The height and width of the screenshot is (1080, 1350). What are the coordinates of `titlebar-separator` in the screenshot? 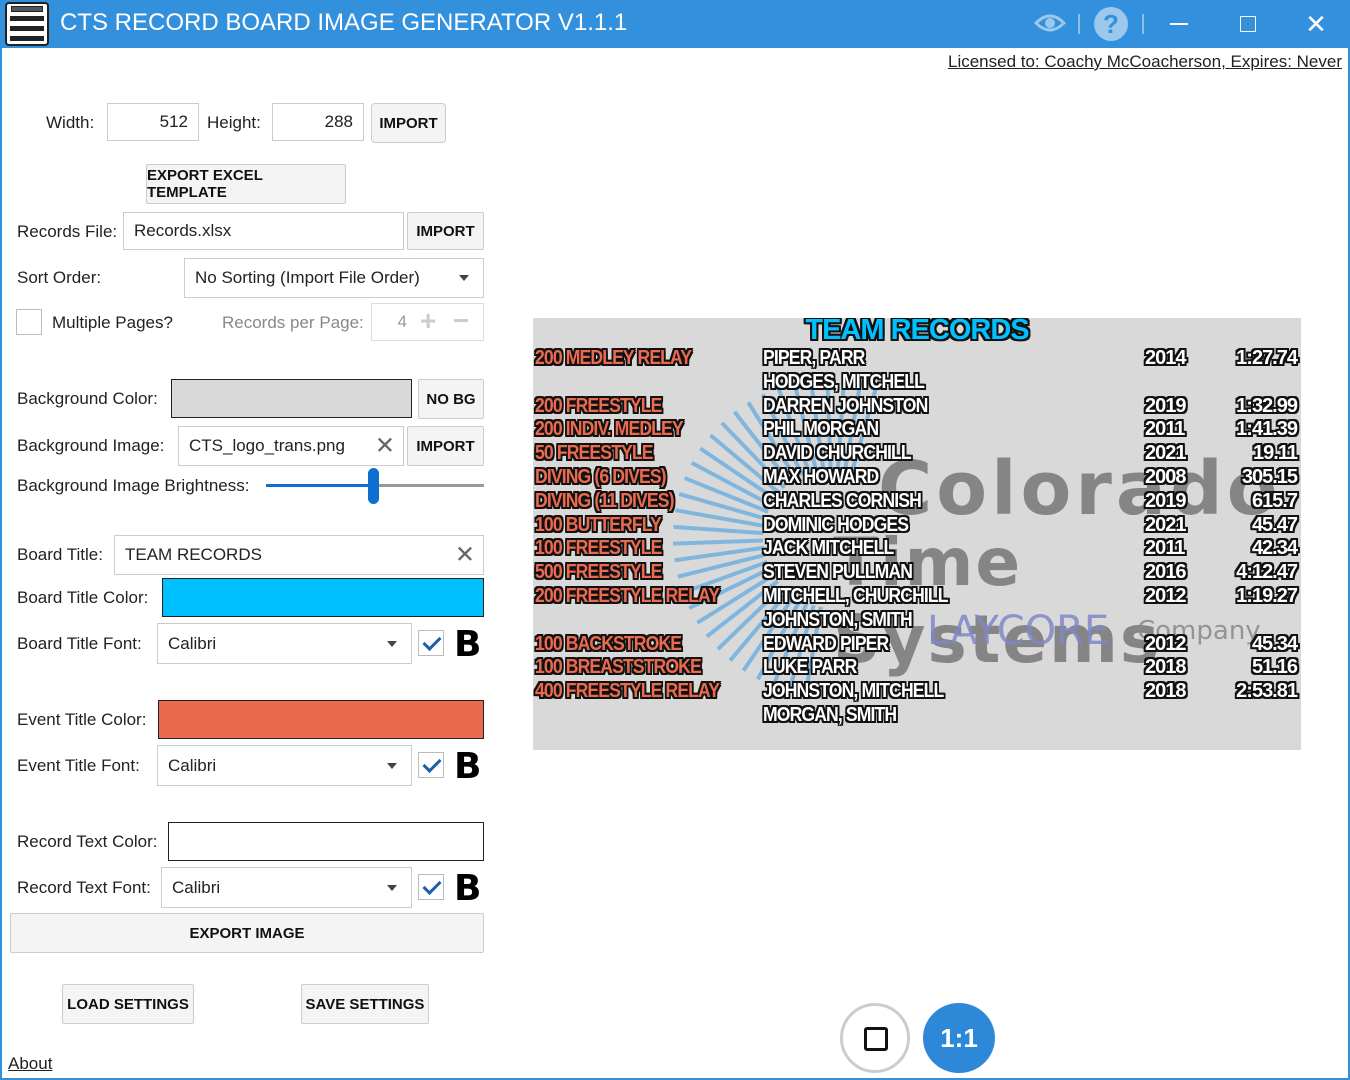 It's located at (1143, 24).